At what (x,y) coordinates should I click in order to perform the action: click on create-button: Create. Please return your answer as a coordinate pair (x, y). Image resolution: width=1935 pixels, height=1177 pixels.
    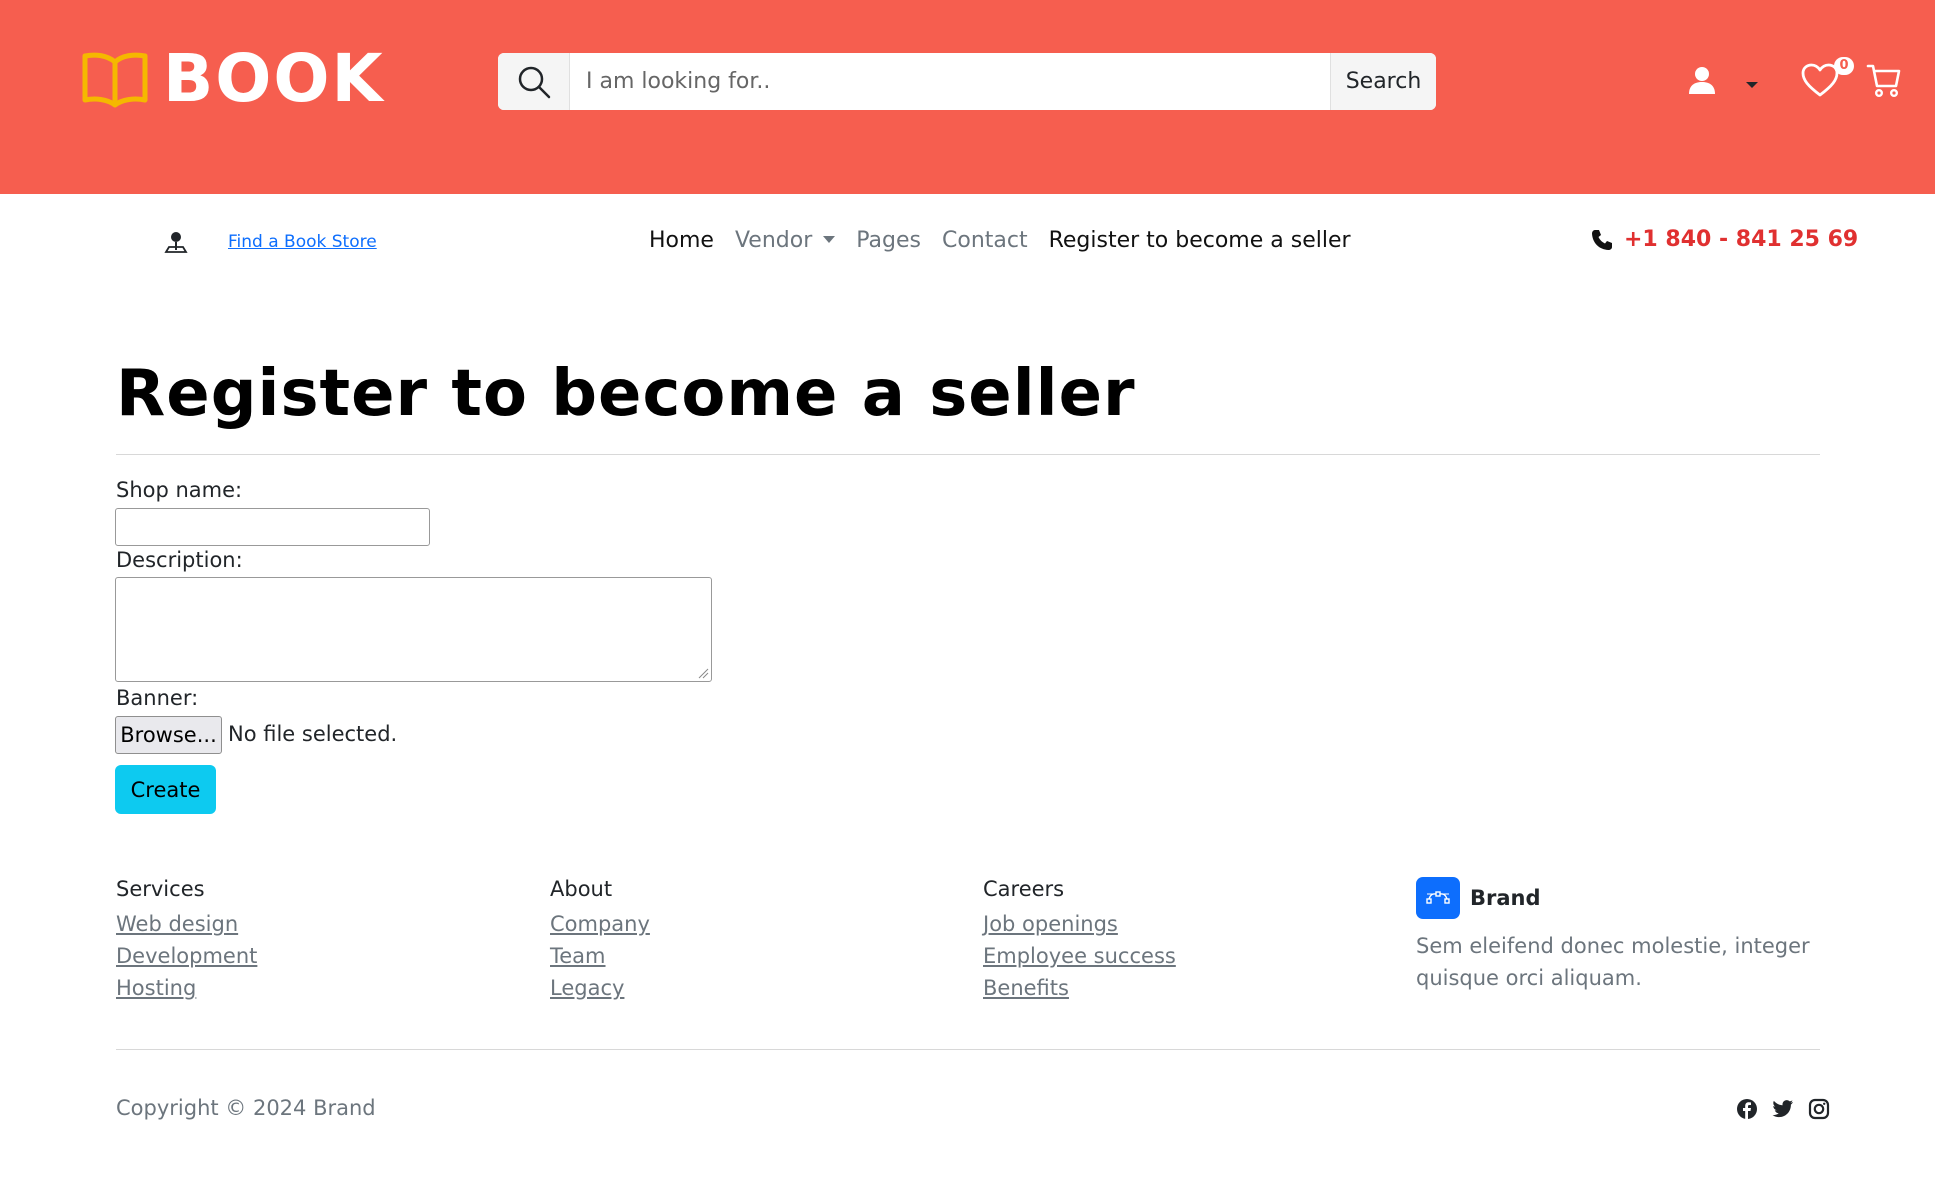
    Looking at the image, I should click on (165, 789).